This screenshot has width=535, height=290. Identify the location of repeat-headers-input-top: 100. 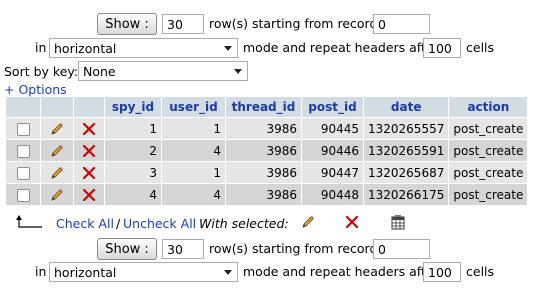
(442, 48).